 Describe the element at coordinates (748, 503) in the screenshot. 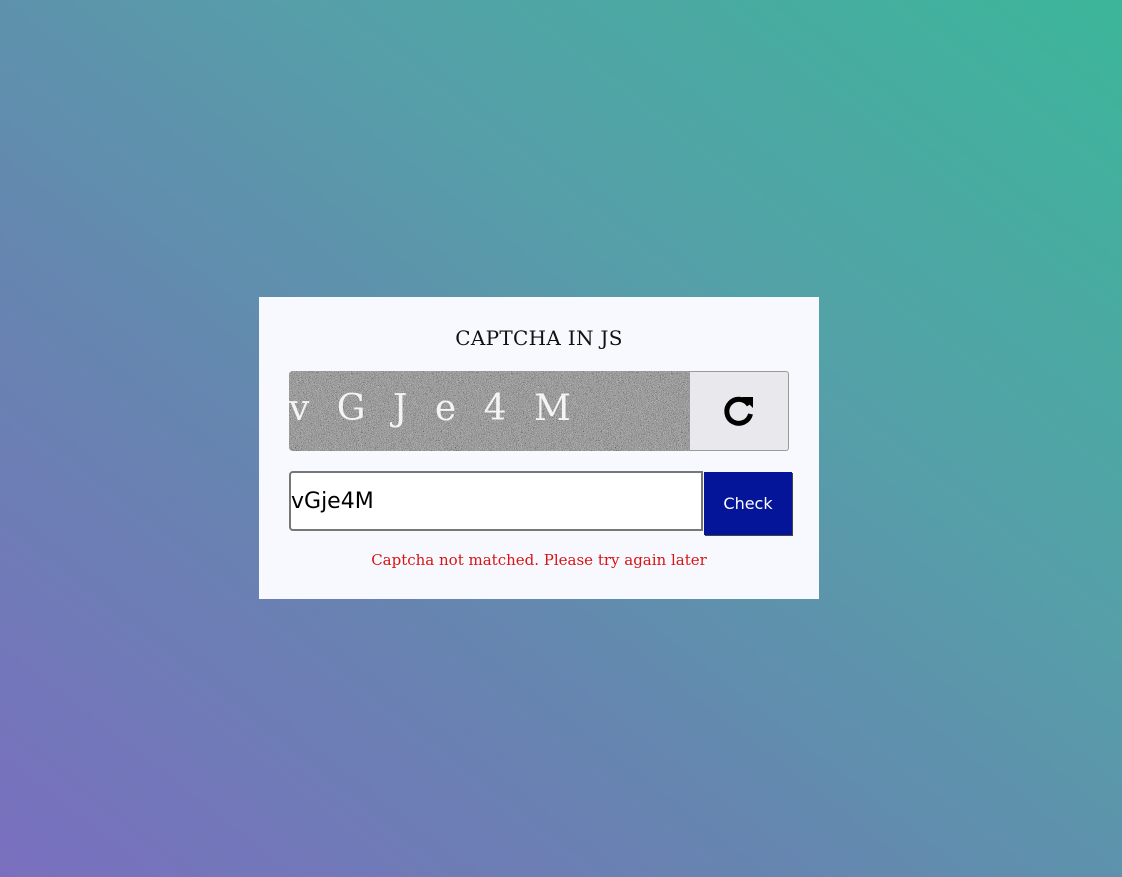

I see `check-button: Check` at that location.